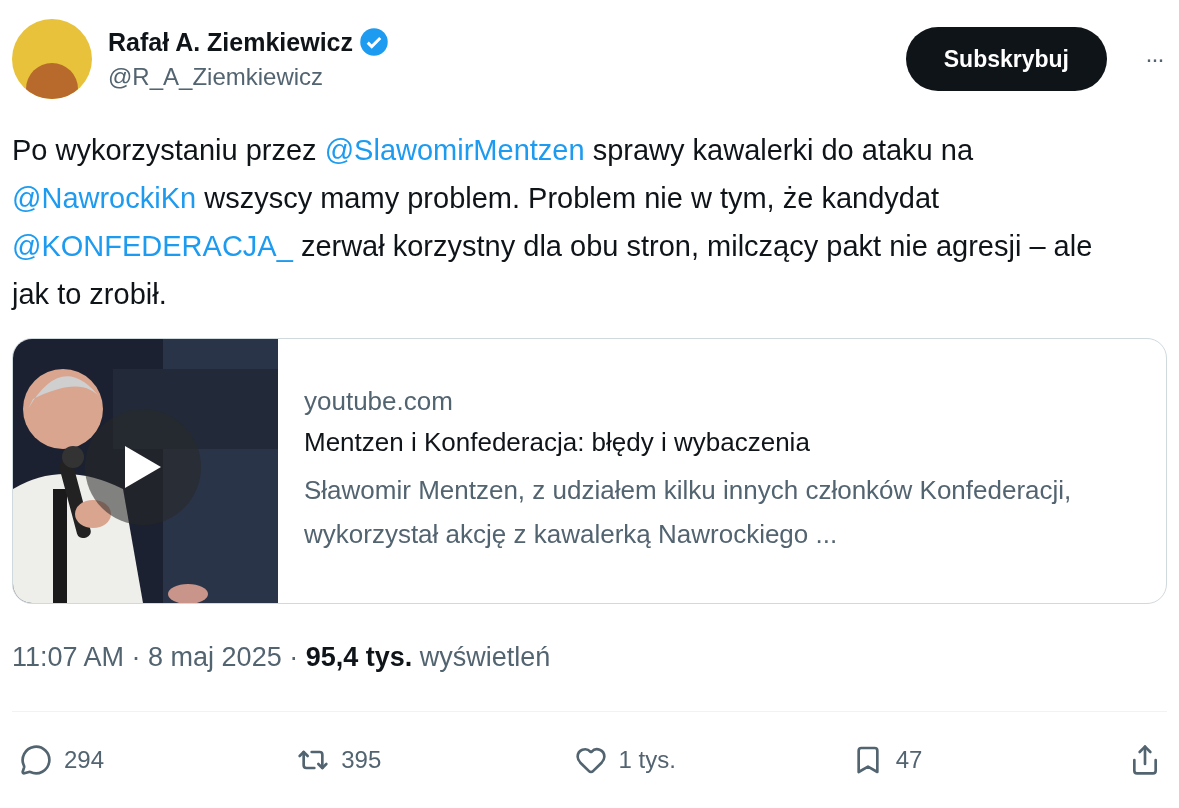  I want to click on tweet-meta: 11:07 AM · 8 maj 2025 · 95,4 tys. wyświetleń, so click(282, 657).